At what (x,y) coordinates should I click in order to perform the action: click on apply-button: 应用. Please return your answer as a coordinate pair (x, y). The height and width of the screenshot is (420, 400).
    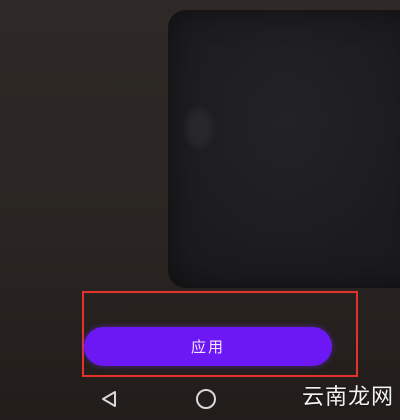
    Looking at the image, I should click on (208, 346).